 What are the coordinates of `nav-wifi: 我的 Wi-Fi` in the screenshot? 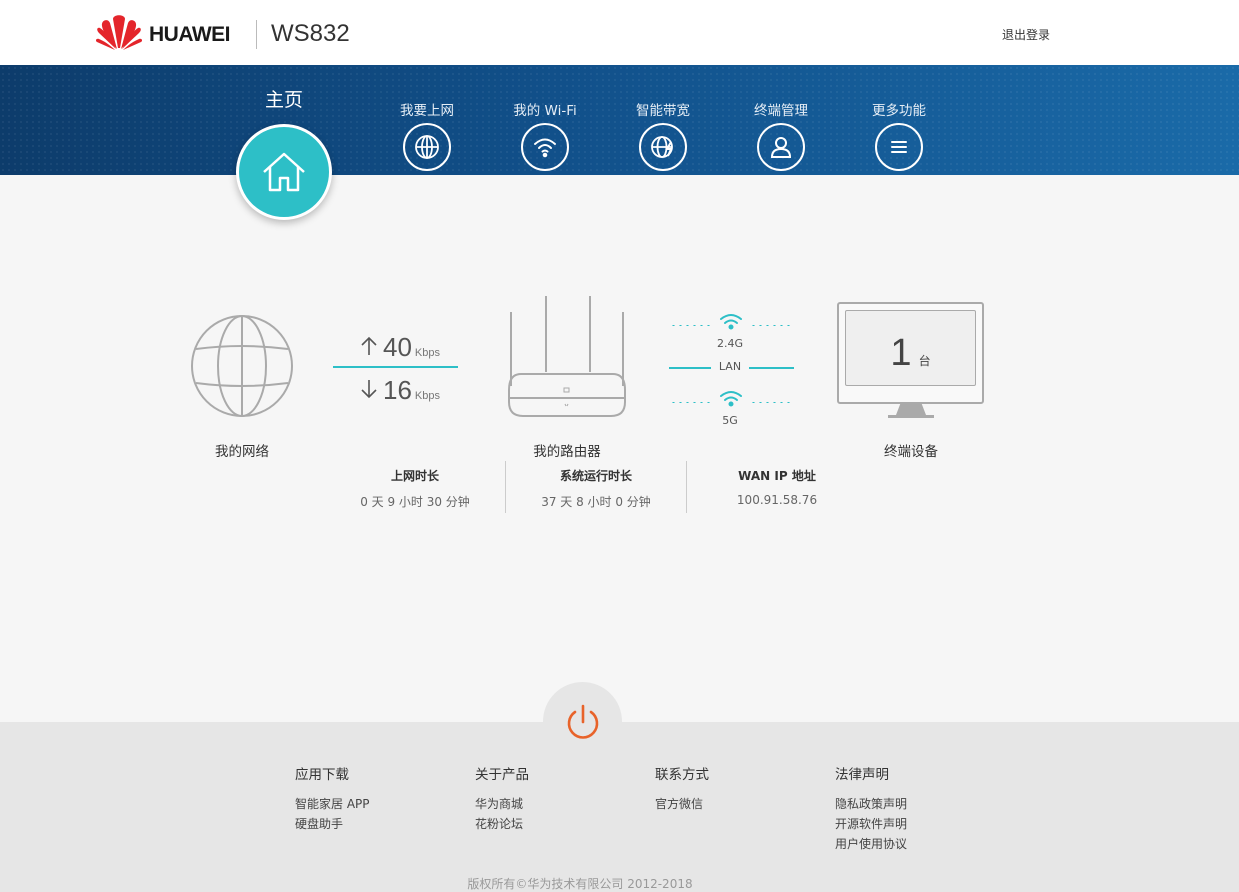 It's located at (545, 135).